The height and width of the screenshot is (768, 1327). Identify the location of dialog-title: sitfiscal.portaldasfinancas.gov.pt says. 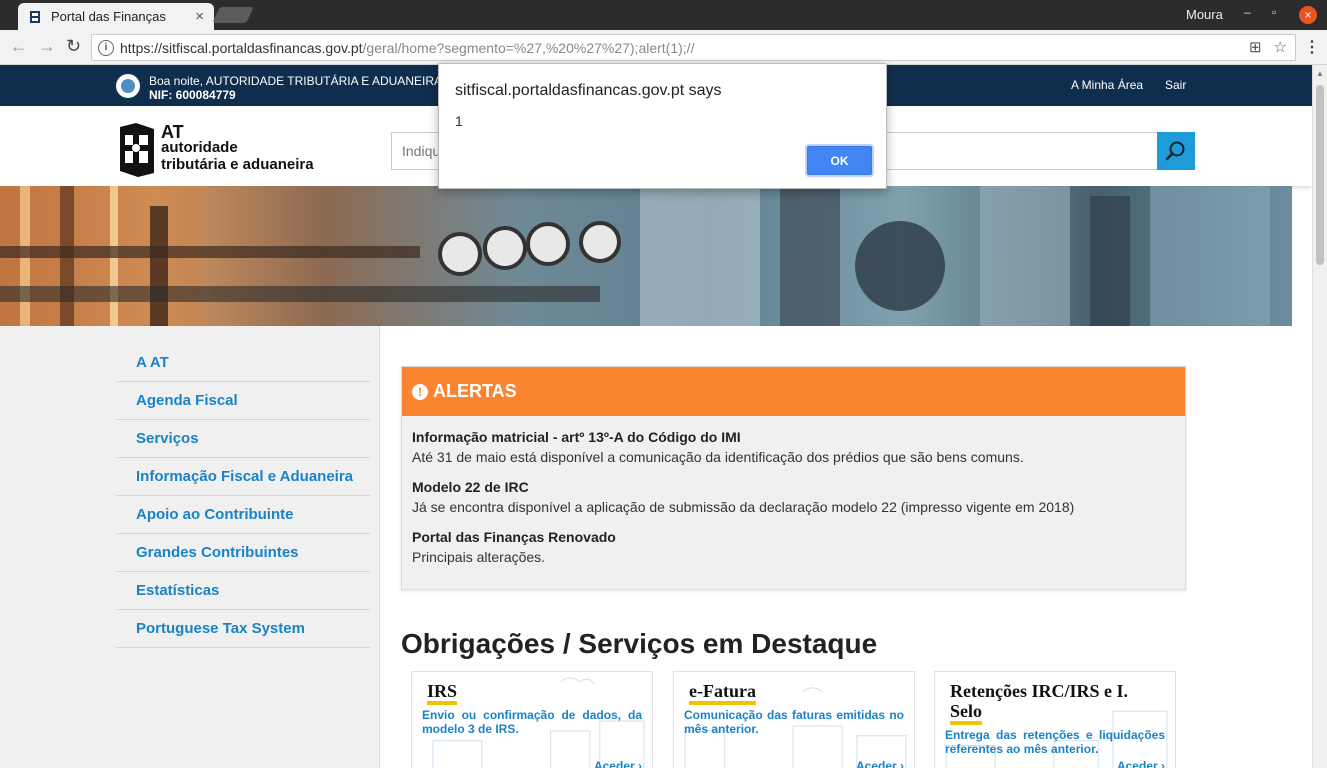
(588, 90).